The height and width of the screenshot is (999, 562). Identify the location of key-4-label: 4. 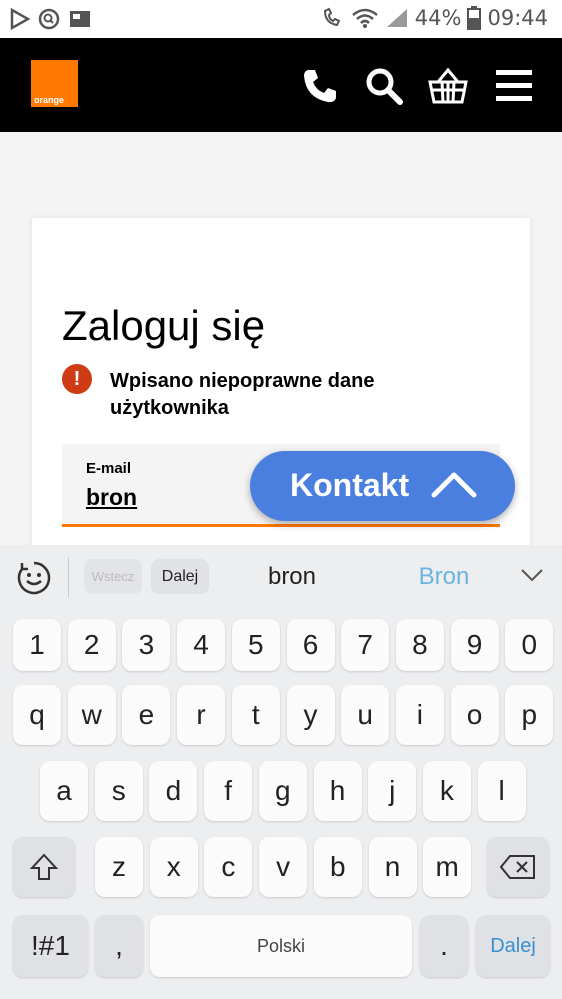
(201, 644).